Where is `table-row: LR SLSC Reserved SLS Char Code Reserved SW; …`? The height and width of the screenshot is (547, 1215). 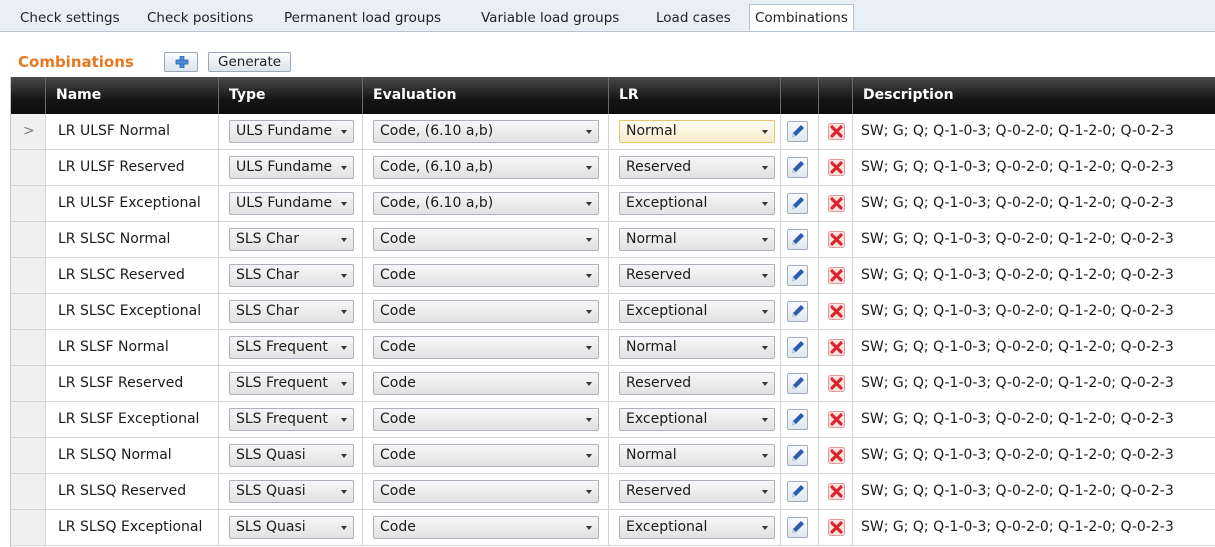
table-row: LR SLSC Reserved SLS Char Code Reserved SW; … is located at coordinates (613, 276).